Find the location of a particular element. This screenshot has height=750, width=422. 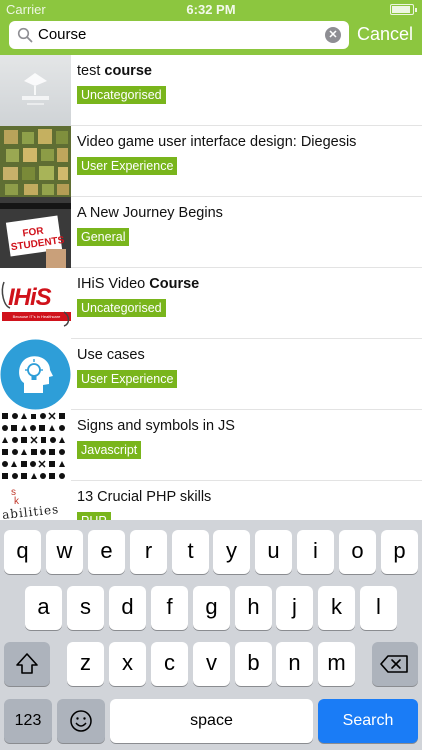

key-d: d is located at coordinates (127, 608).